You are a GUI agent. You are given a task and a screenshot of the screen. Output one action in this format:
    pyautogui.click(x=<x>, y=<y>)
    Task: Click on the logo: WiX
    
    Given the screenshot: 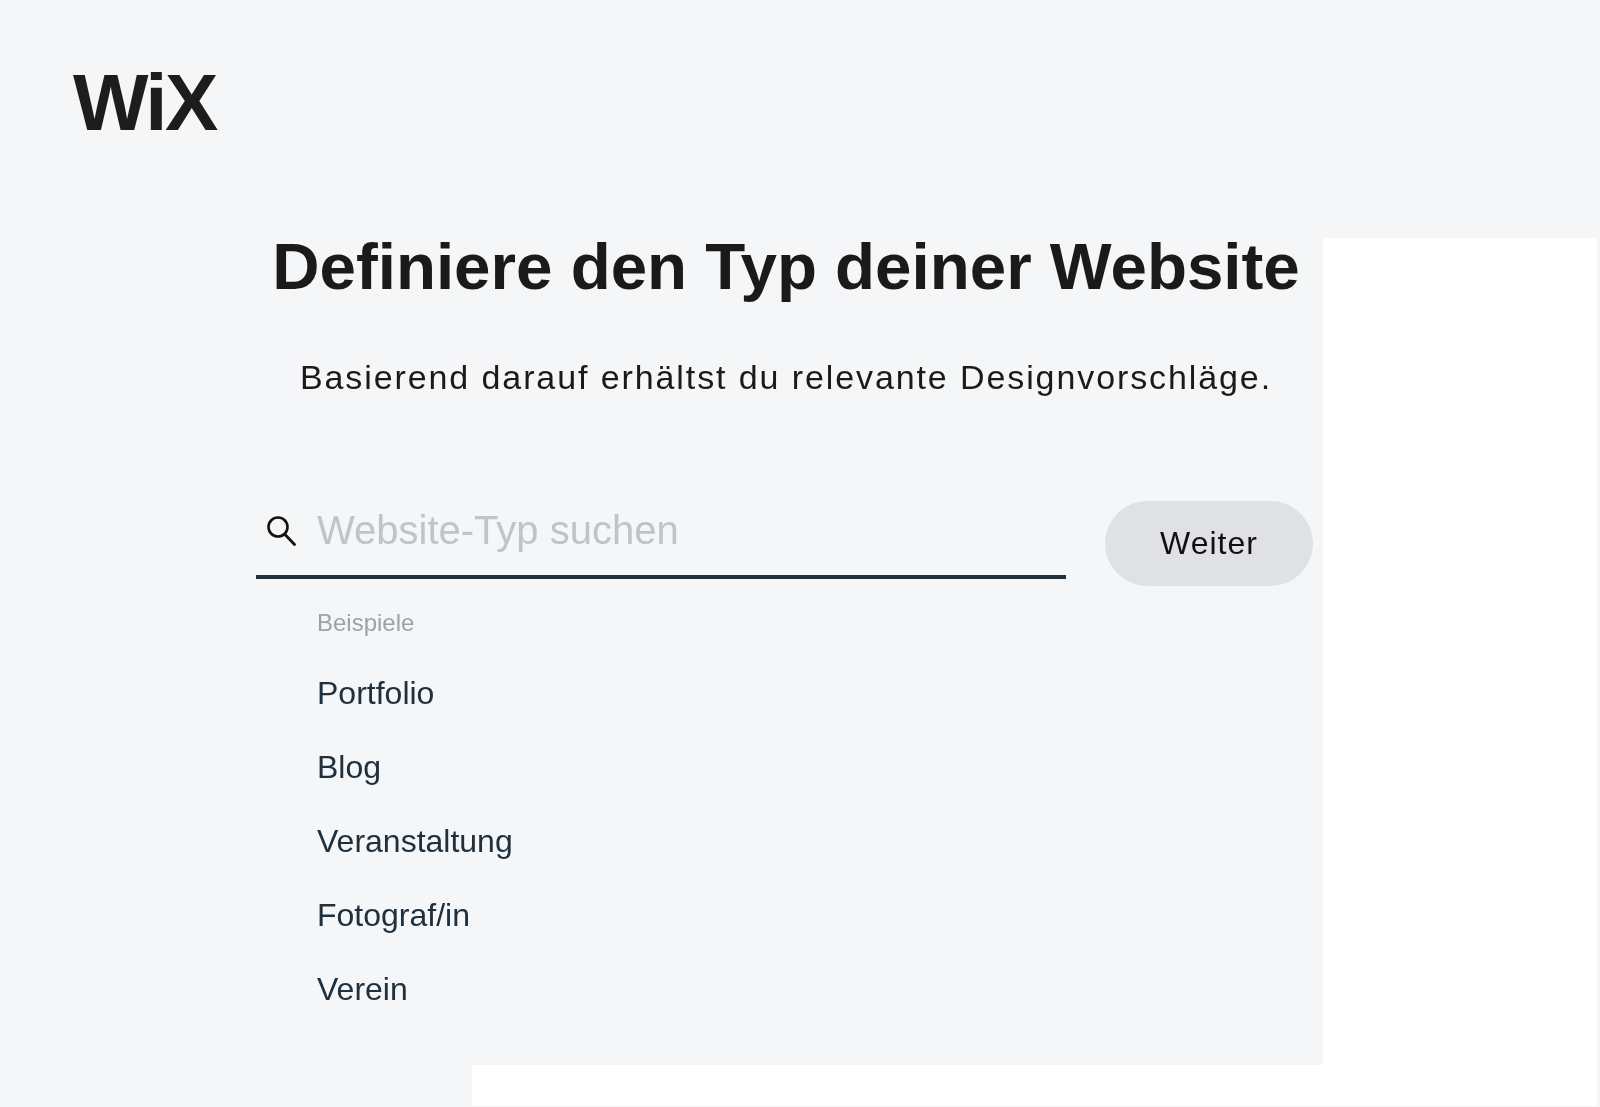 What is the action you would take?
    pyautogui.click(x=144, y=103)
    